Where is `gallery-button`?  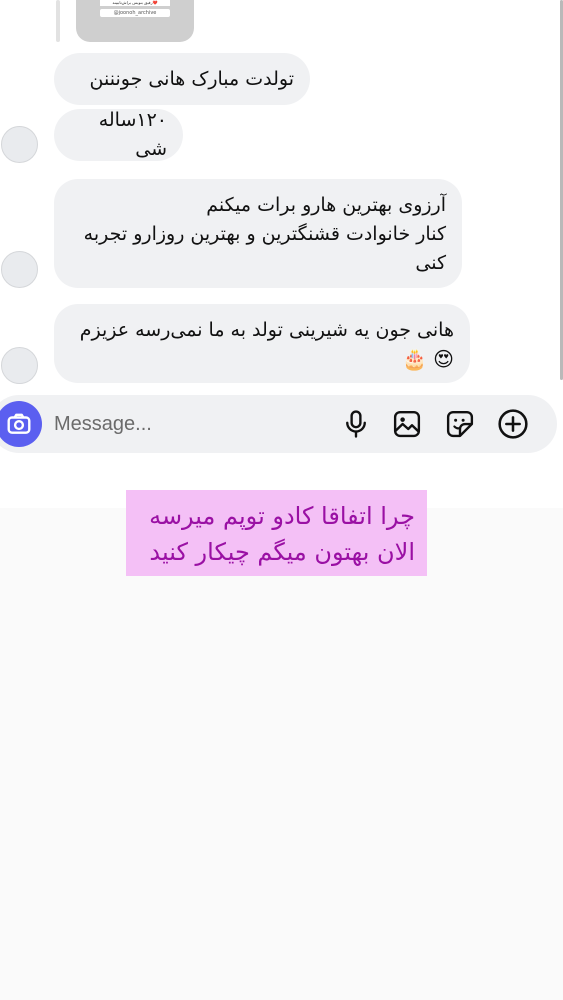
gallery-button is located at coordinates (407, 424).